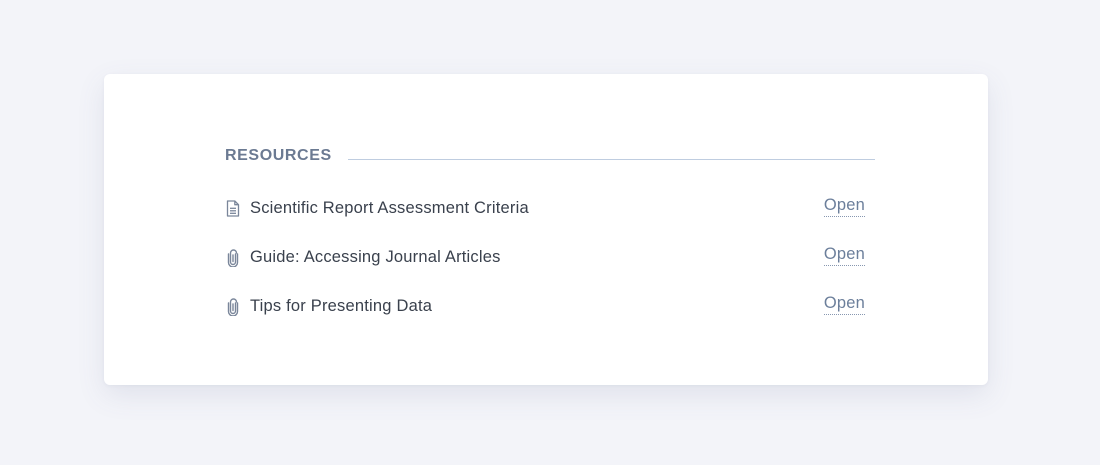 This screenshot has height=465, width=1100. I want to click on section-divider, so click(611, 159).